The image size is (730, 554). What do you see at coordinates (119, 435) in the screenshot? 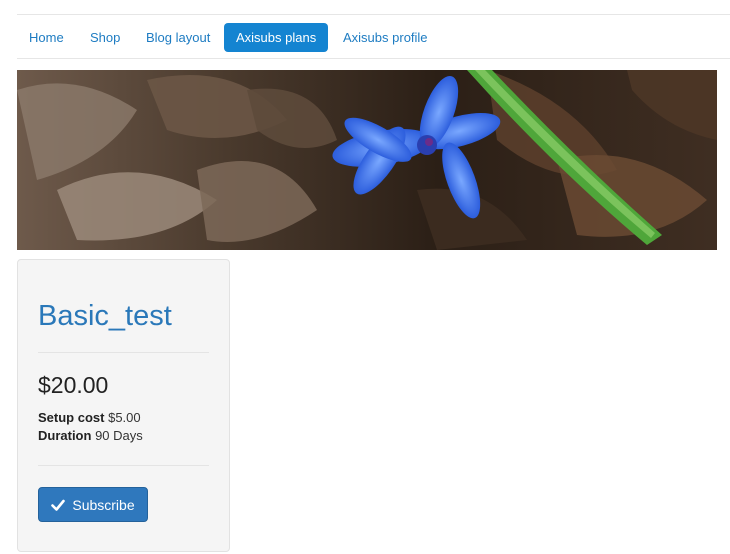
I see `duration-value: 90 Days` at bounding box center [119, 435].